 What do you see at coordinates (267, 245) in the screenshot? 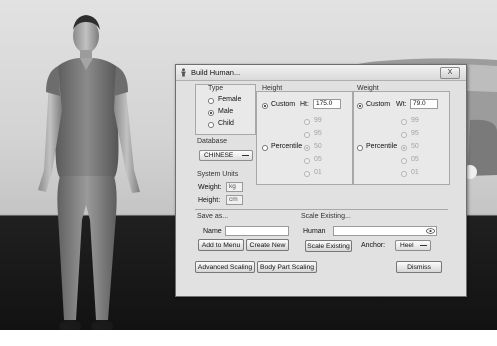
I see `create-new-button: Create New` at bounding box center [267, 245].